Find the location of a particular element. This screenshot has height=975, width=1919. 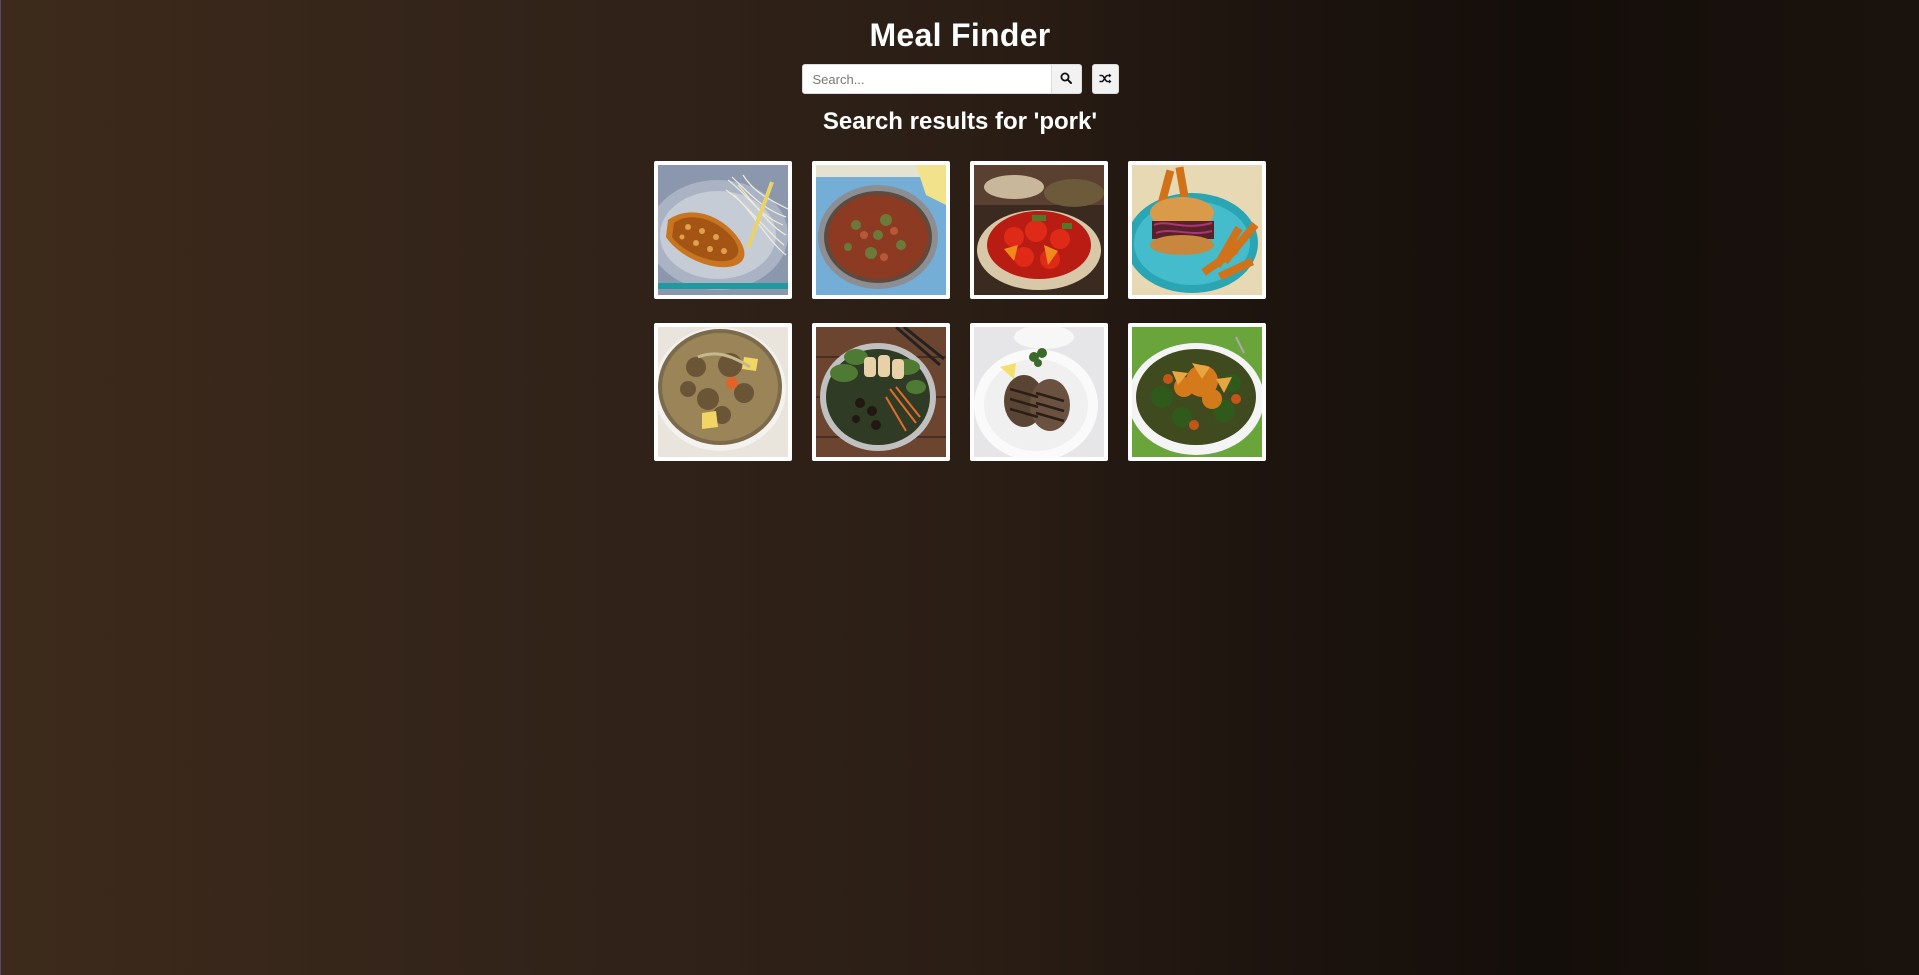

search-row is located at coordinates (960, 79).